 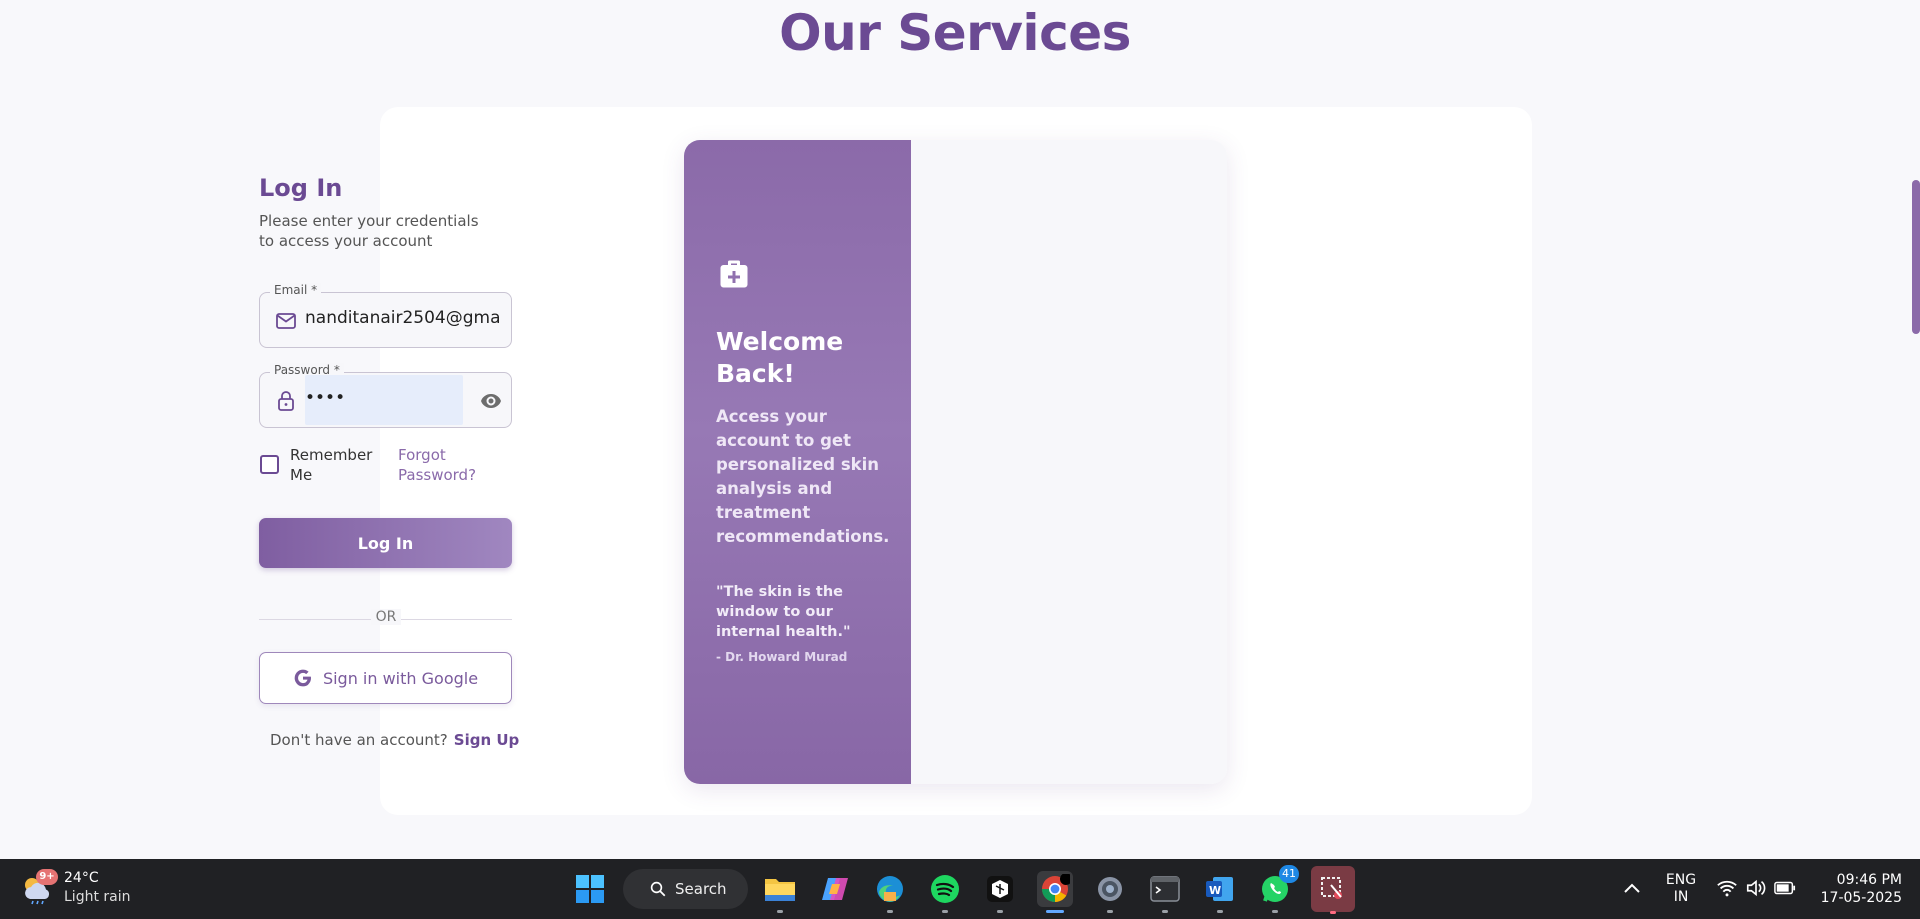 I want to click on whatsapp-unread-badge: 41, so click(x=1289, y=874).